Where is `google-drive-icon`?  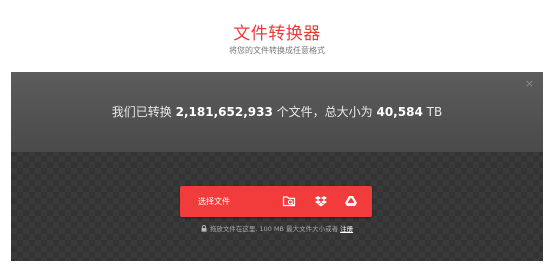 google-drive-icon is located at coordinates (351, 201).